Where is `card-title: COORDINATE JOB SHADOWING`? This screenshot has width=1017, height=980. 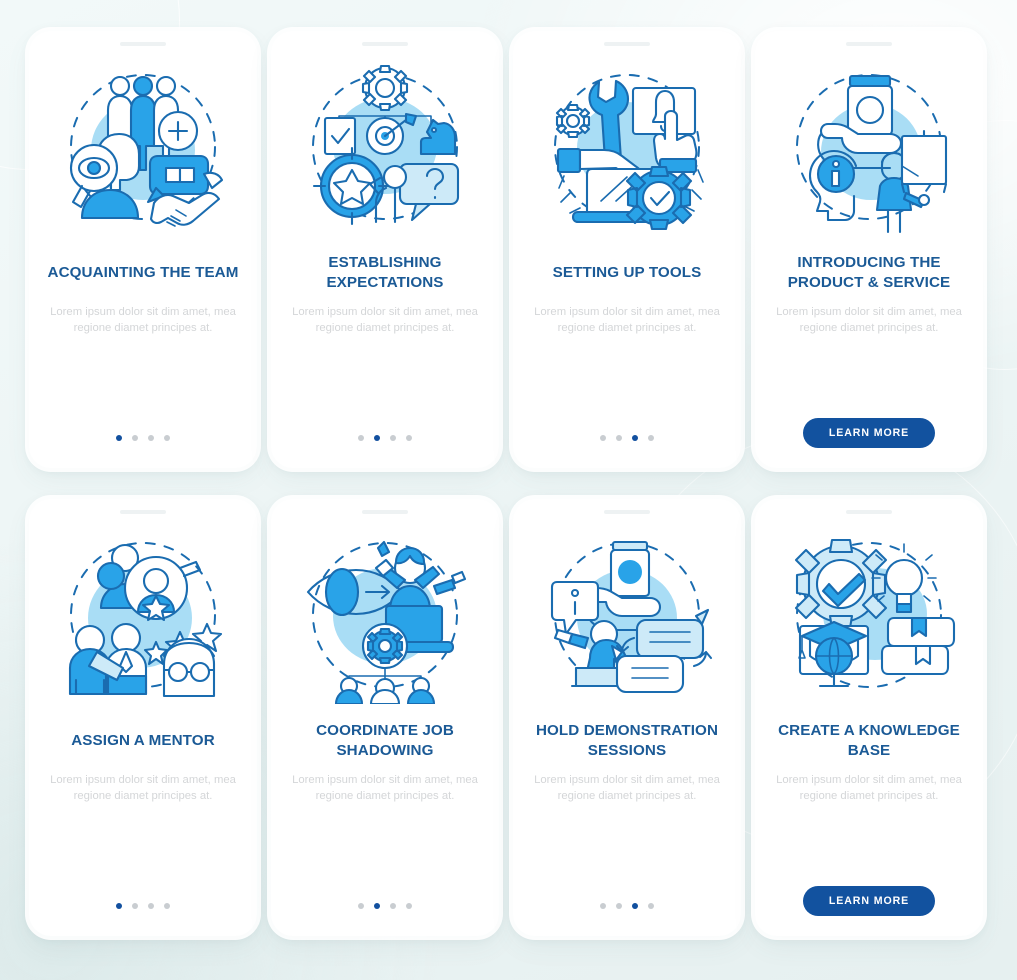 card-title: COORDINATE JOB SHADOWING is located at coordinates (385, 740).